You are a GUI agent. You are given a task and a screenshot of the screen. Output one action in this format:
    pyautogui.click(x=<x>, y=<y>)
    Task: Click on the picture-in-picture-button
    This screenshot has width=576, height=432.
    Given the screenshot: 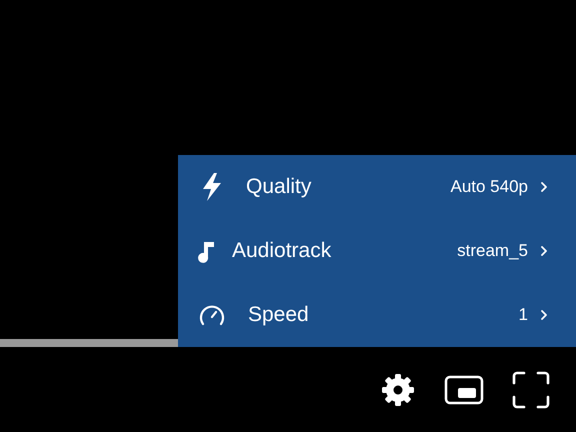 What is the action you would take?
    pyautogui.click(x=464, y=389)
    